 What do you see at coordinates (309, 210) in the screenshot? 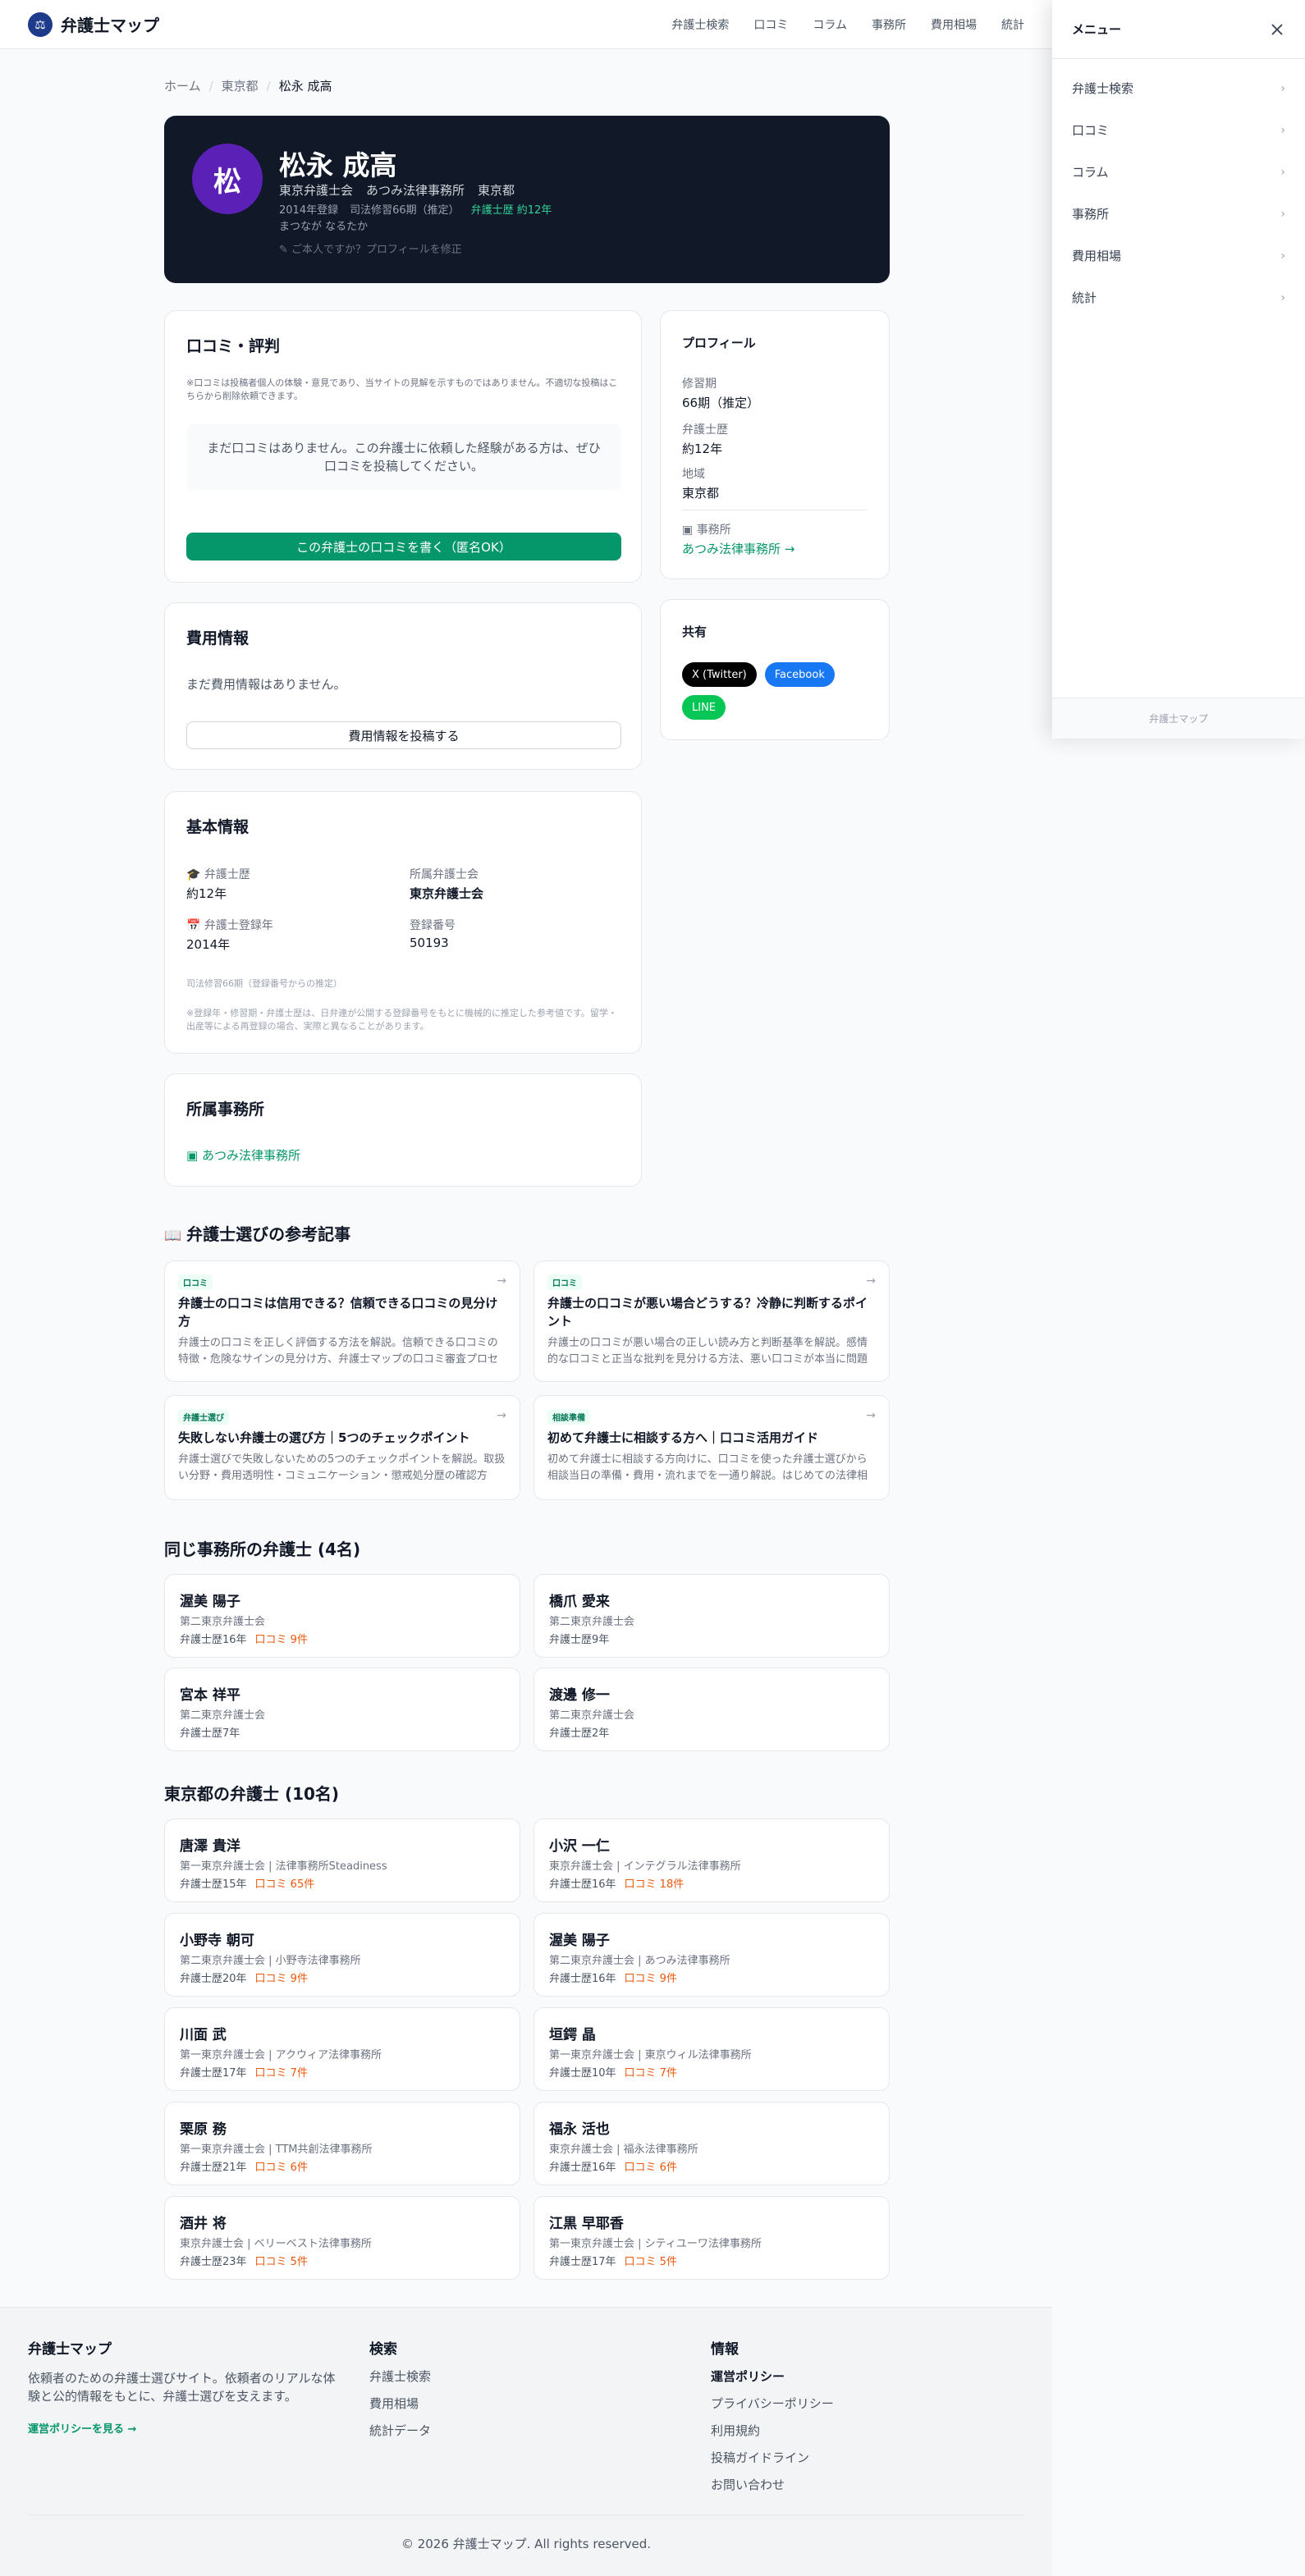
I see `registered-year: 2014年登録` at bounding box center [309, 210].